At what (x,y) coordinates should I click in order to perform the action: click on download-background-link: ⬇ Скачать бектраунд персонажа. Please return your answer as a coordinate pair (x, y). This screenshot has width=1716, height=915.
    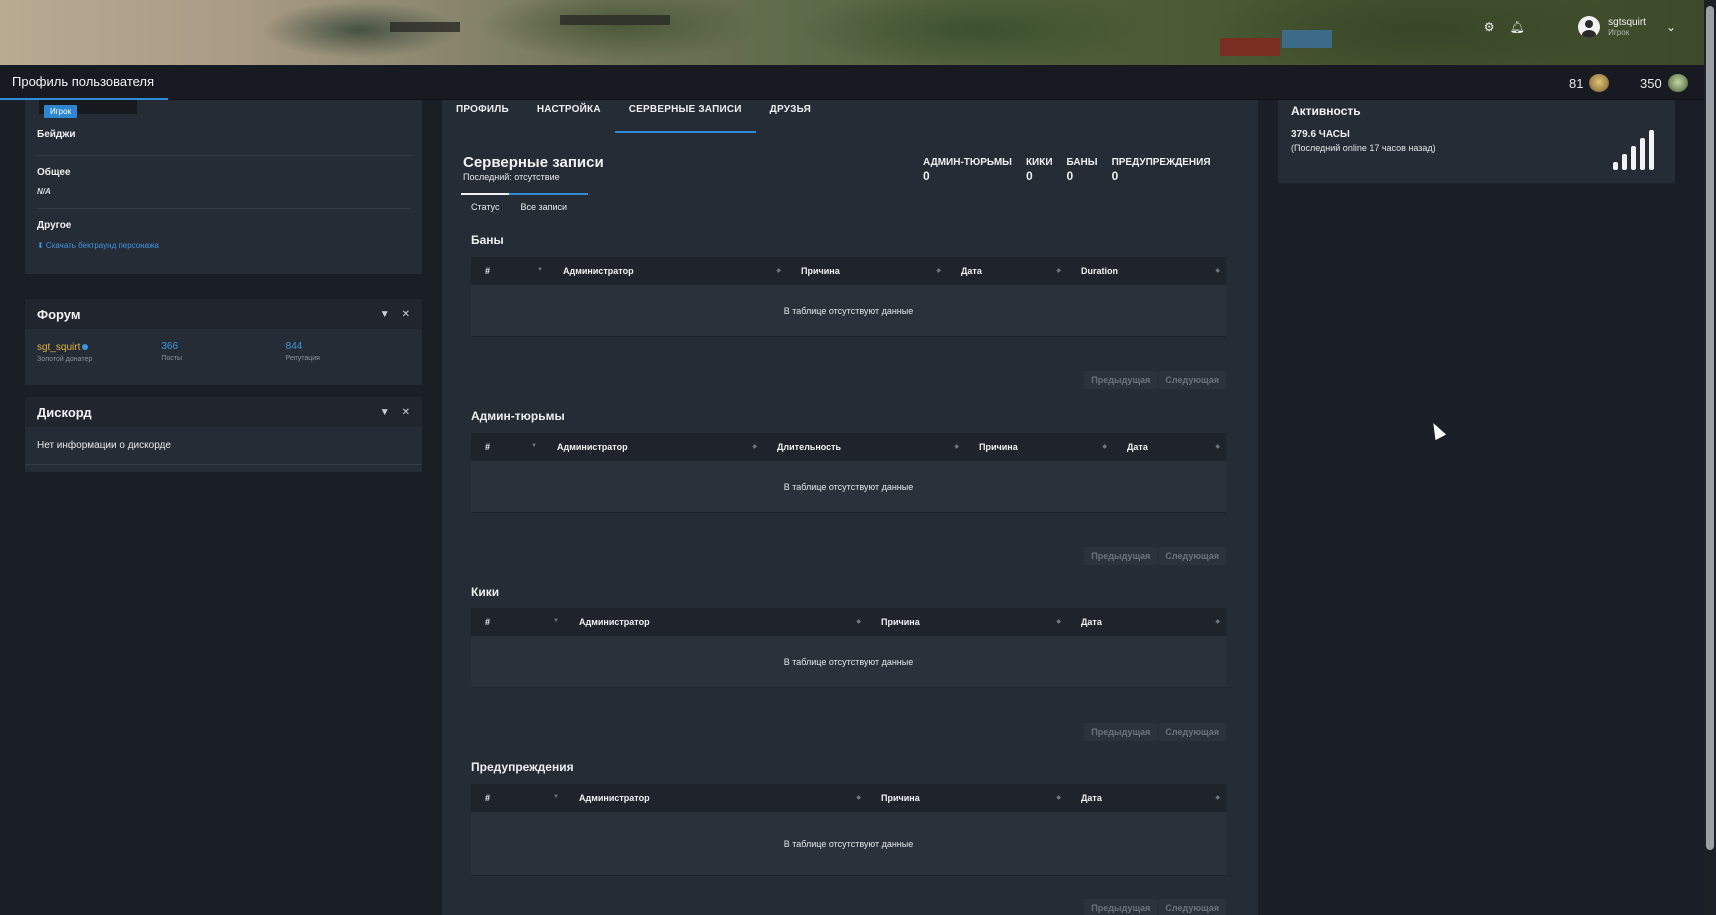
    Looking at the image, I should click on (98, 245).